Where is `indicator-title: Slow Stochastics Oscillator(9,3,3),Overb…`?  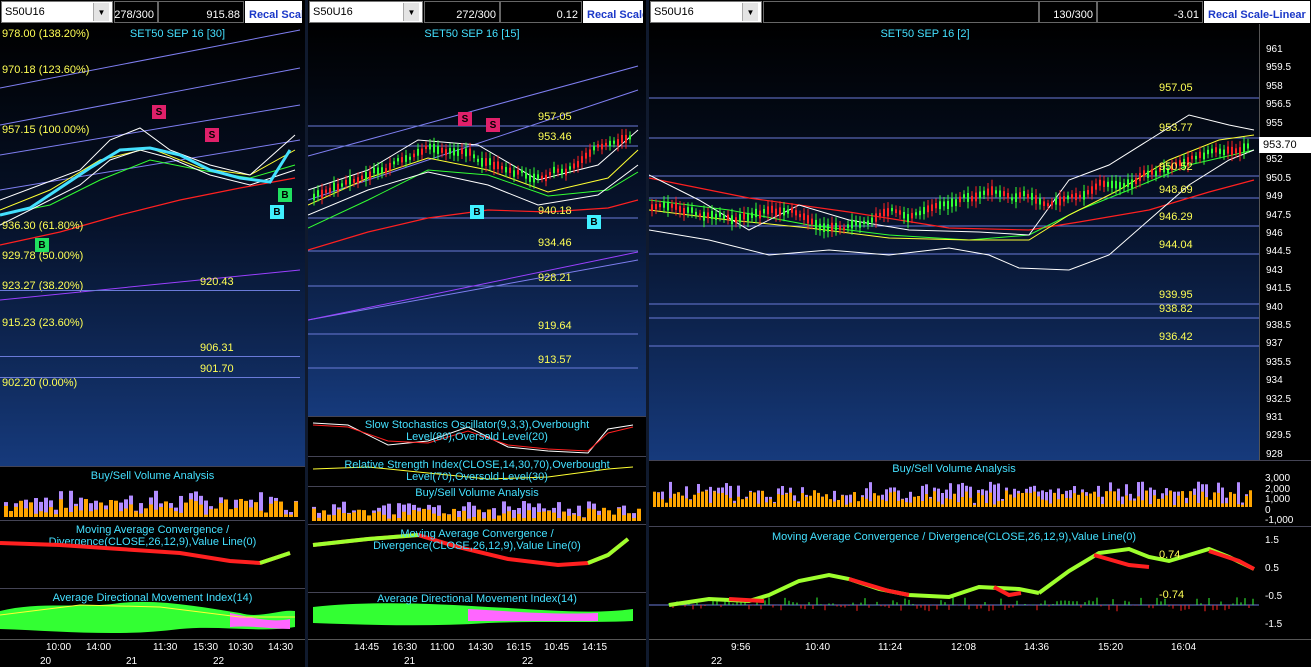
indicator-title: Slow Stochastics Oscillator(9,3,3),Overb… is located at coordinates (477, 431).